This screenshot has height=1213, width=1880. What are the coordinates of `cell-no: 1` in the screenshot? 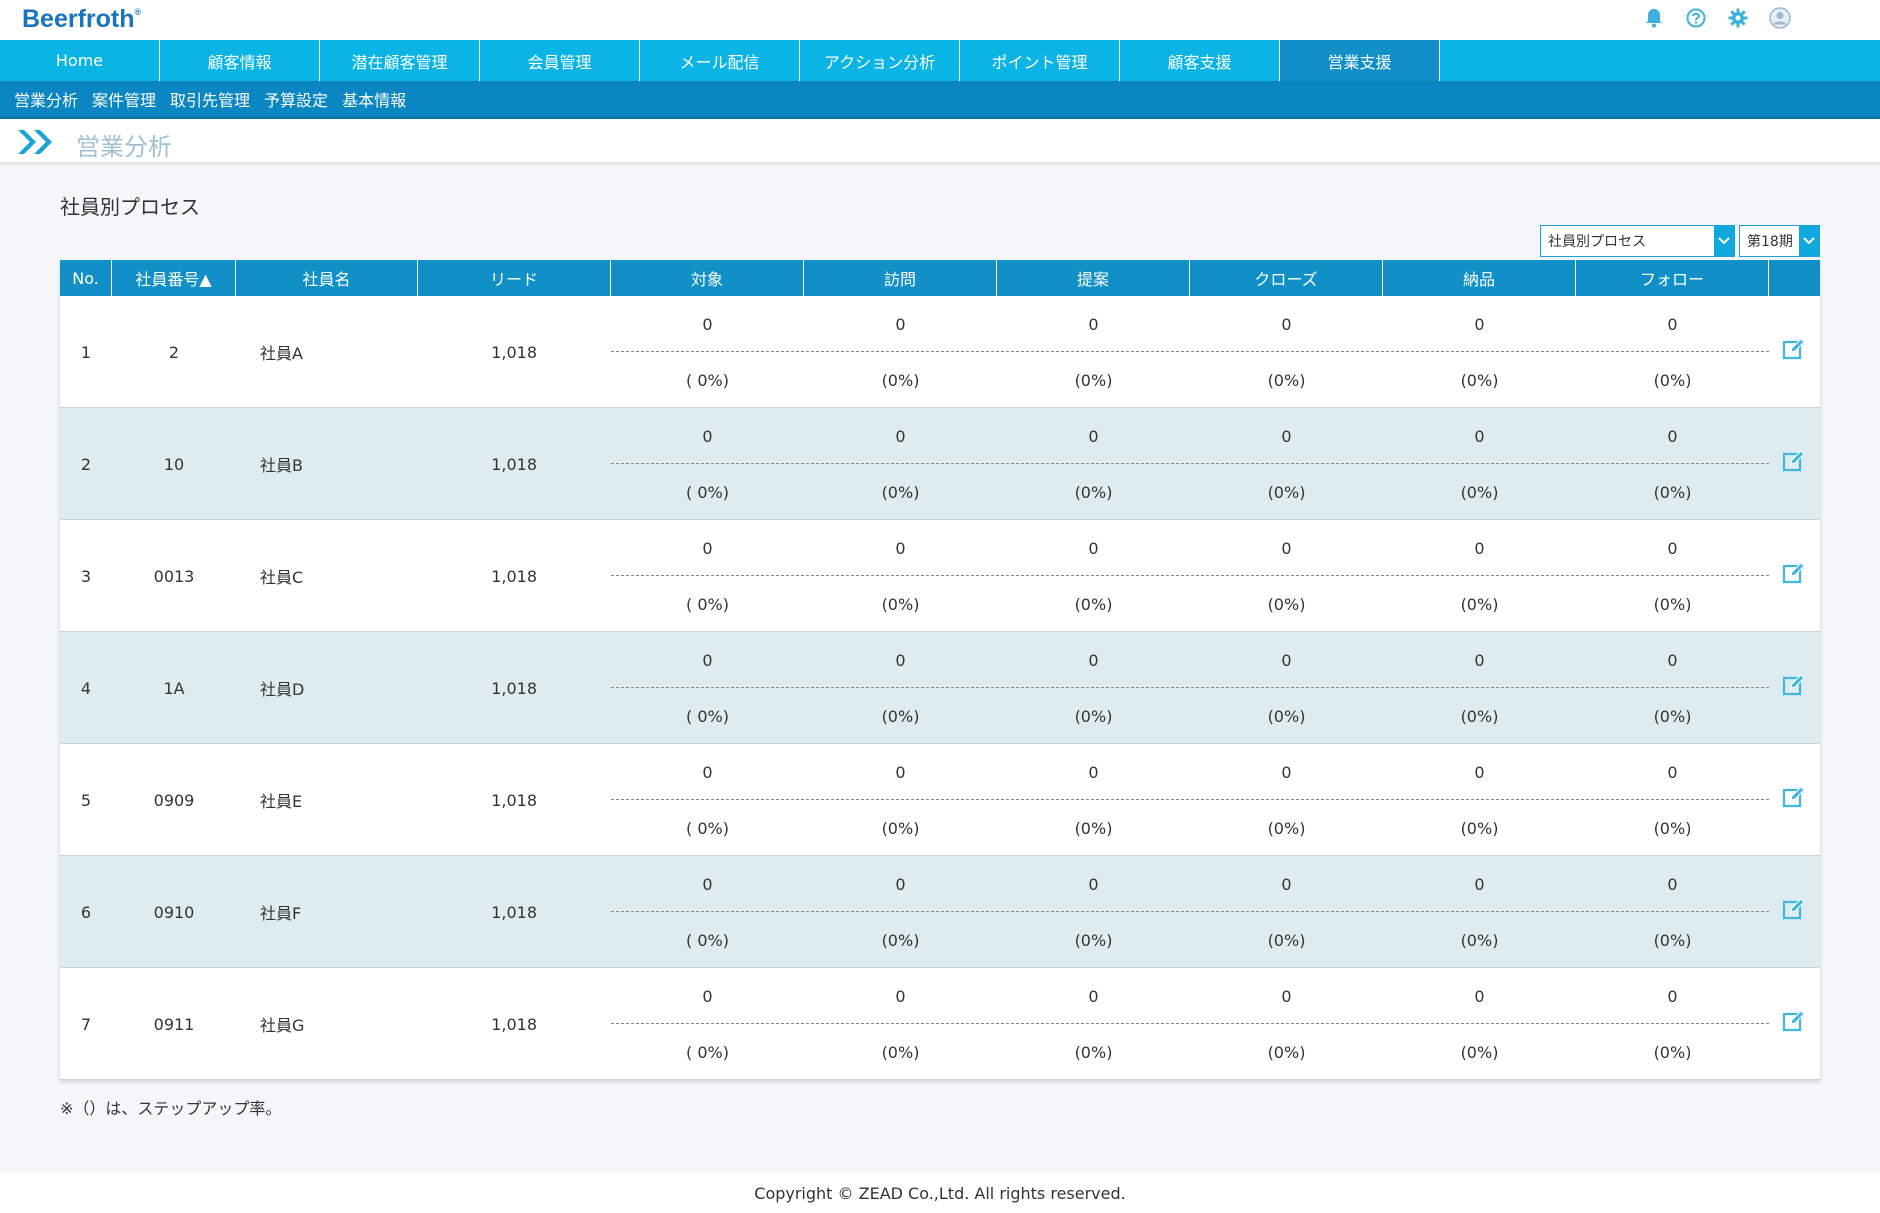 It's located at (86, 352).